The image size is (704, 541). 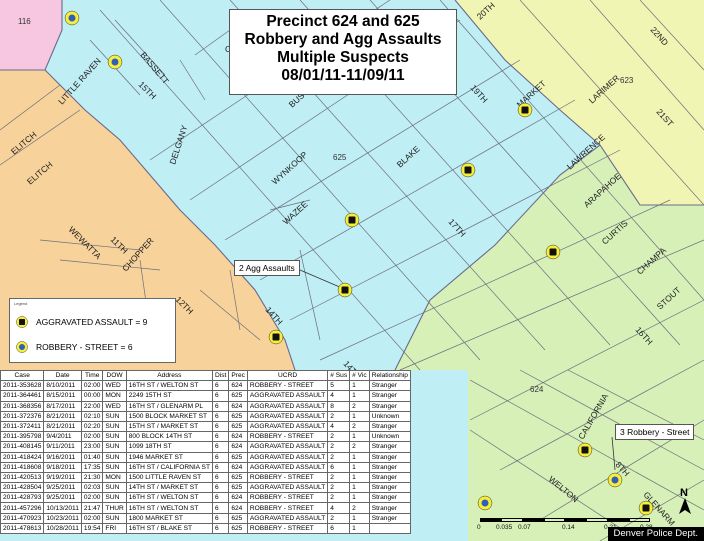 I want to click on table-cell: 2011-418424, so click(x=22, y=457).